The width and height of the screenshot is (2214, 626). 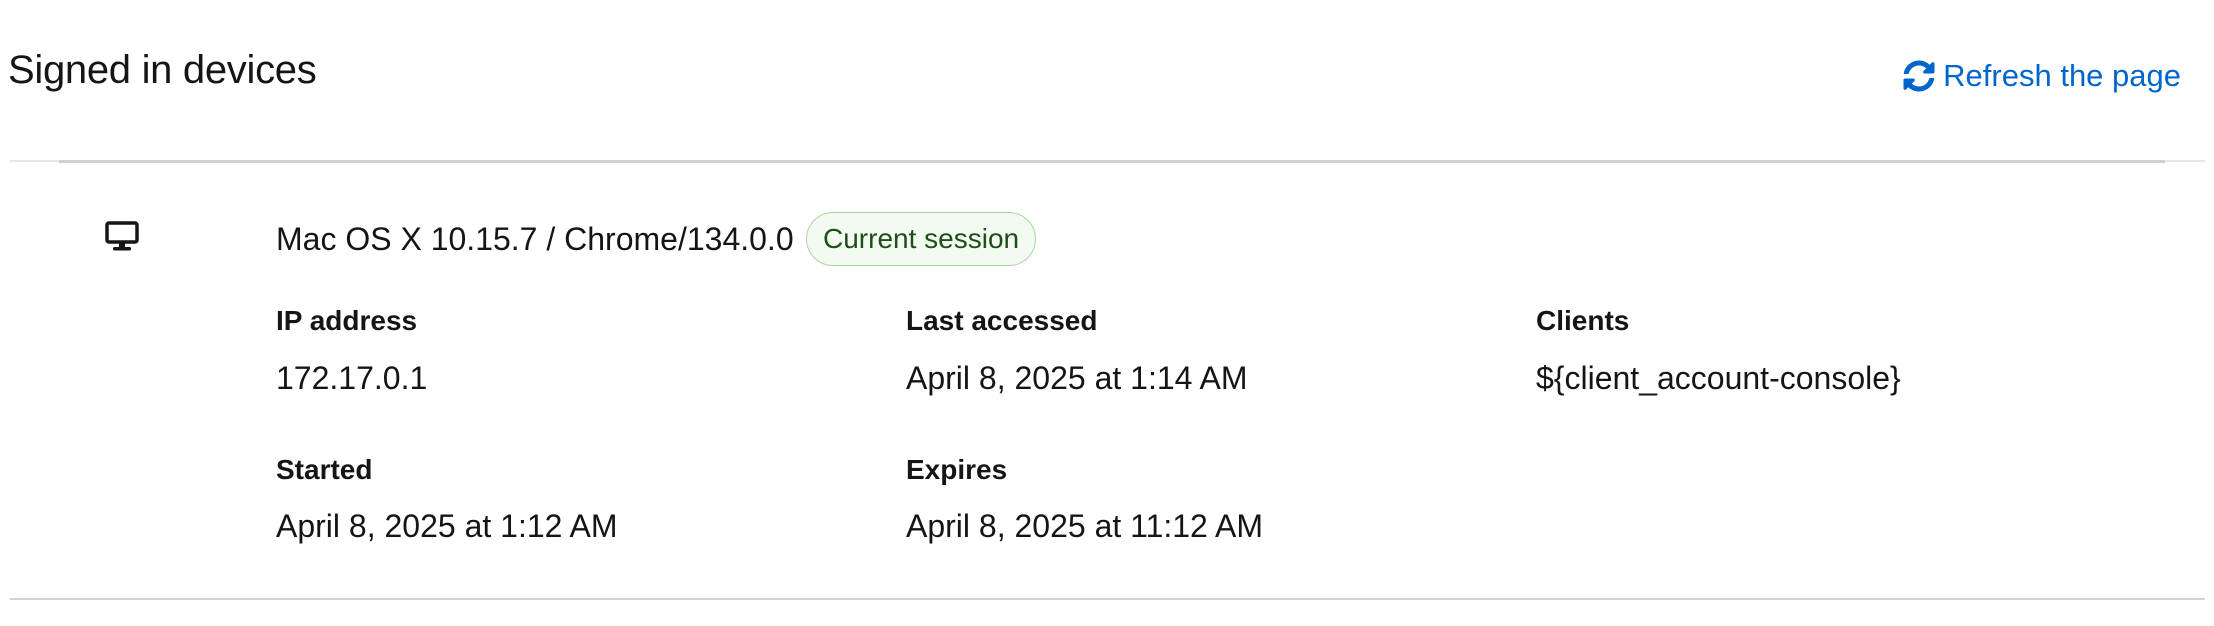 I want to click on expires-value: April 8, 2025 at 11:12 AM, so click(x=1084, y=526).